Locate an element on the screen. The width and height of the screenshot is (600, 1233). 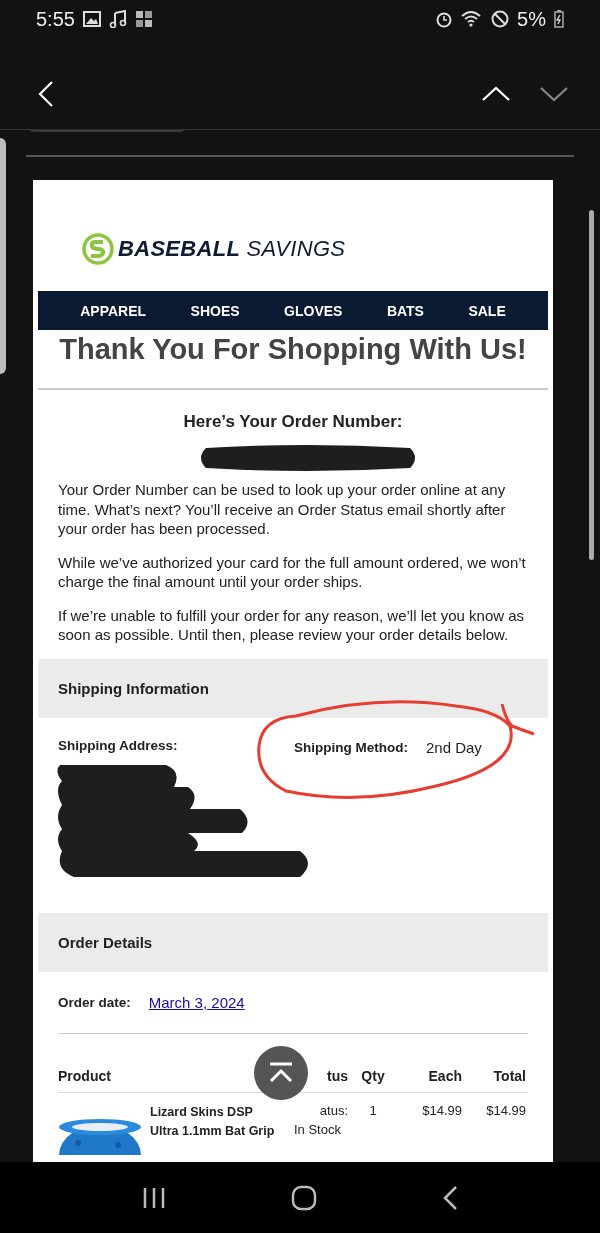
column-header: Product is located at coordinates (84, 1075).